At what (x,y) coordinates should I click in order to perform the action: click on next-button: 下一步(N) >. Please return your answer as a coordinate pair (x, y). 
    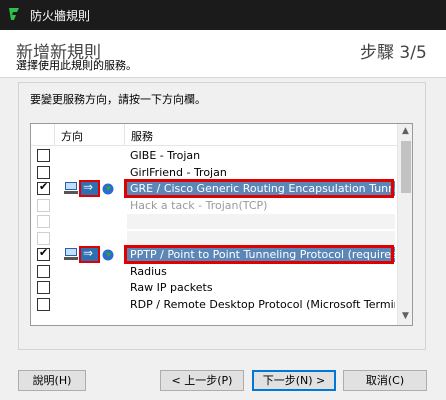
    Looking at the image, I should click on (294, 380).